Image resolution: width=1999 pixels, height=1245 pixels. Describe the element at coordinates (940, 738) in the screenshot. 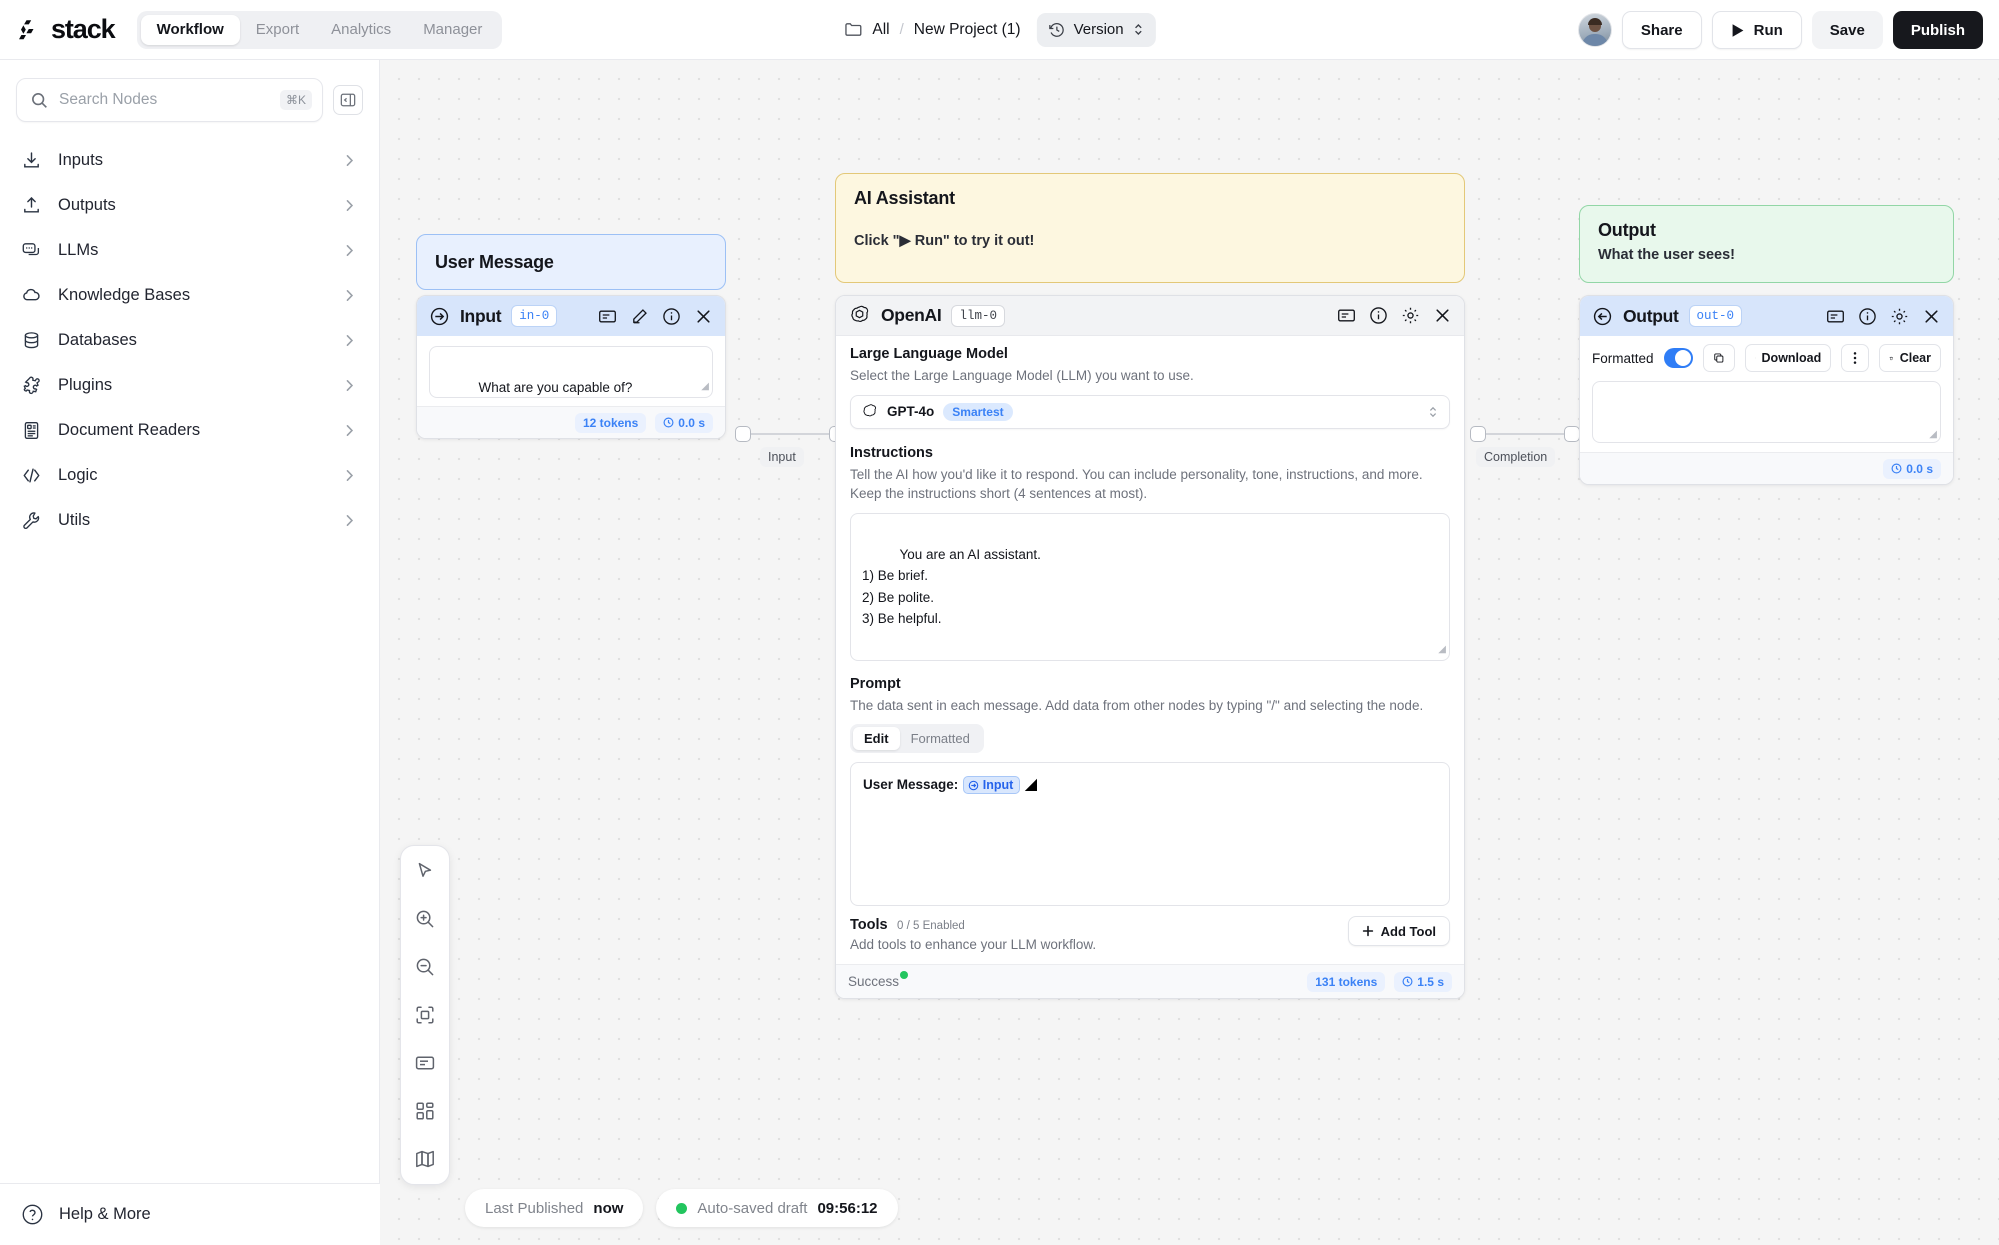

I see `tab-prompt-formatted: Formatted` at that location.